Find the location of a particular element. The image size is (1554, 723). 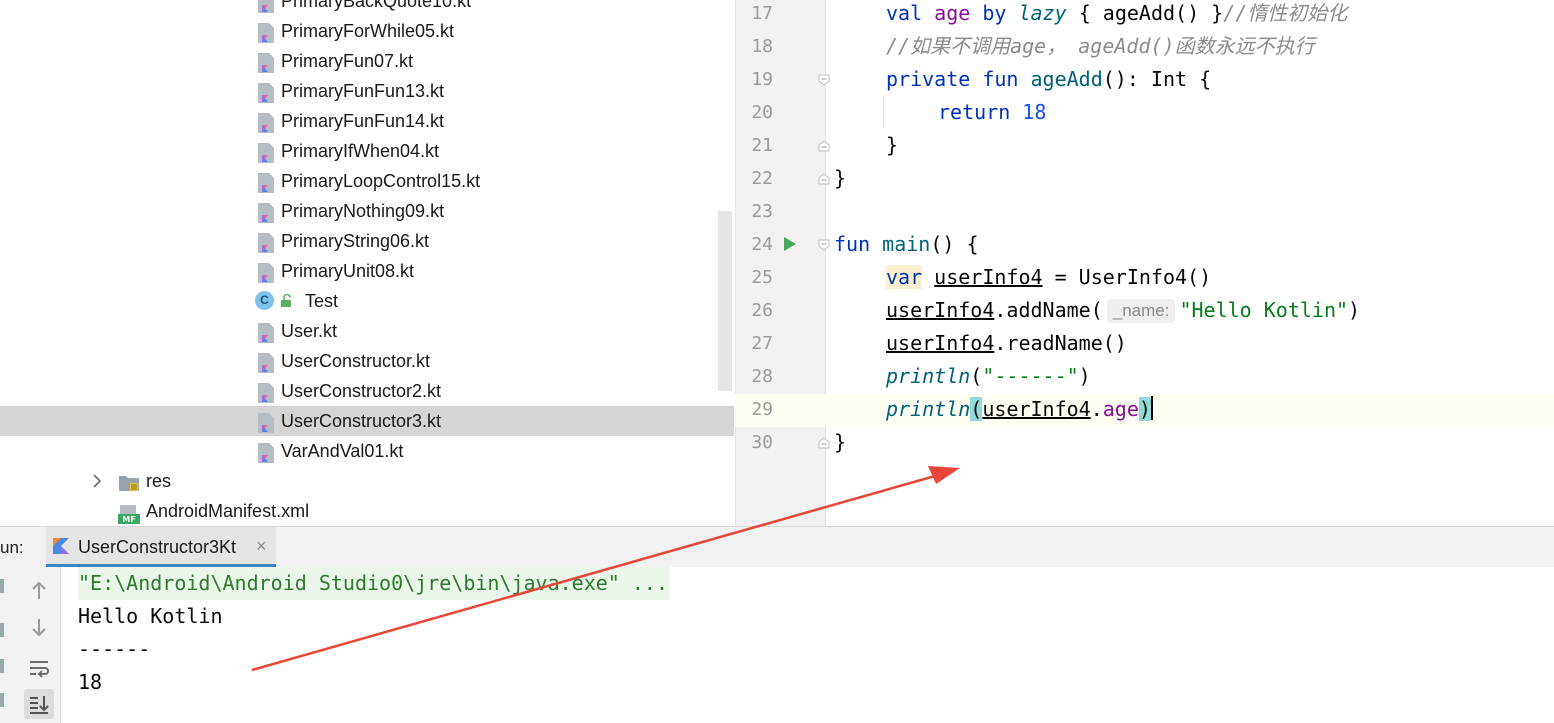

tree-file-item-selected: UserConstructor3.kt is located at coordinates (367, 421).